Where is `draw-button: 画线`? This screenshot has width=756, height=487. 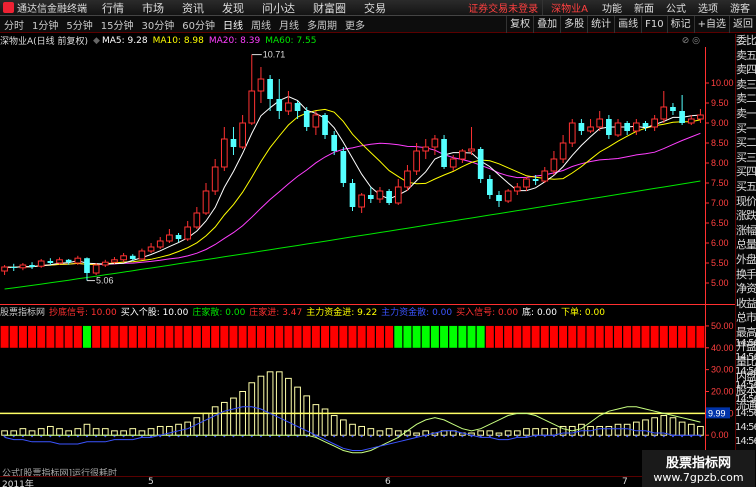
draw-button: 画线 is located at coordinates (627, 24).